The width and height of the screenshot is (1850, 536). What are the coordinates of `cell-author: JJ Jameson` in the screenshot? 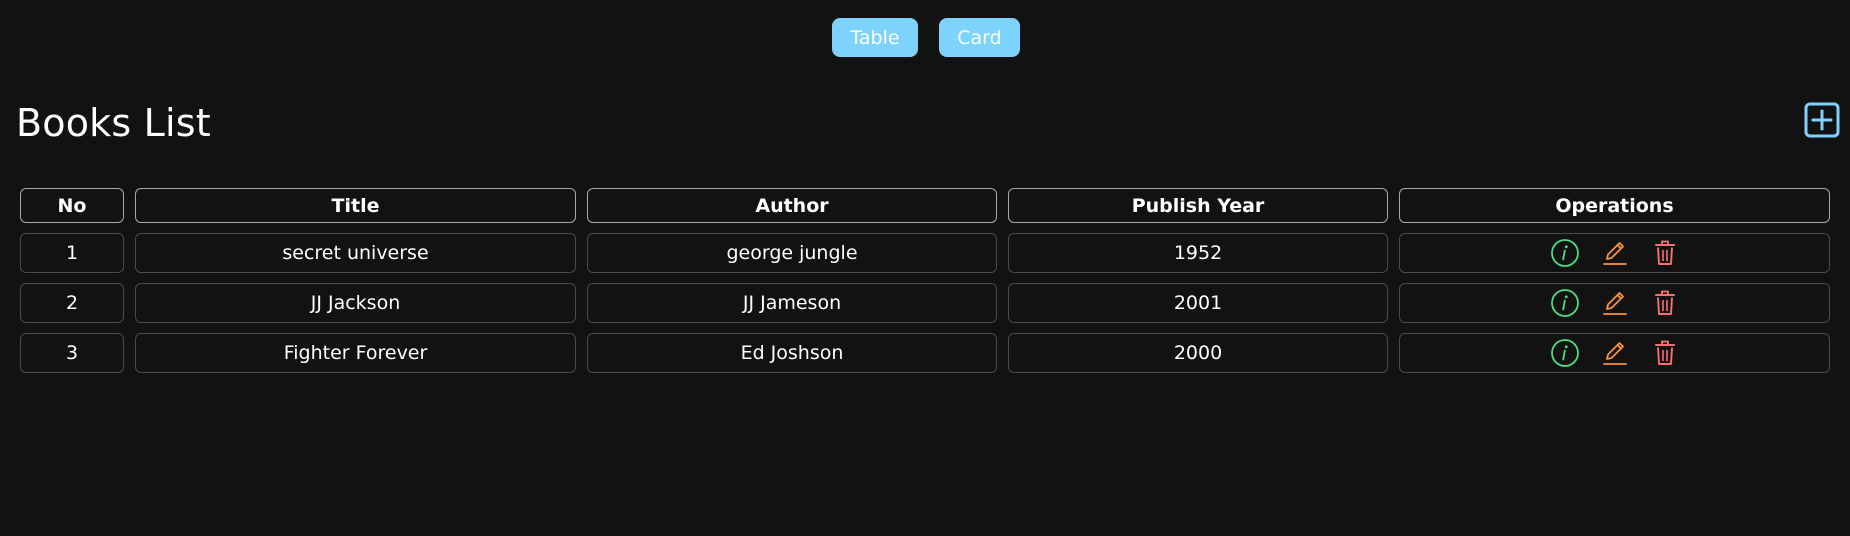 It's located at (792, 303).